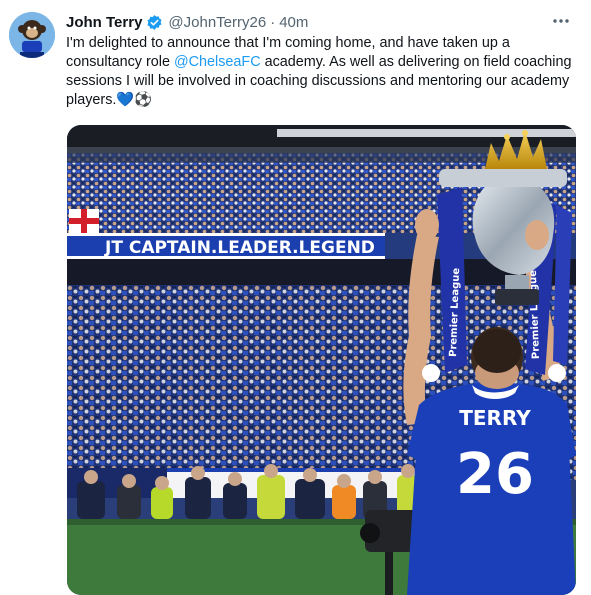  I want to click on timestamp: 40m, so click(293, 22).